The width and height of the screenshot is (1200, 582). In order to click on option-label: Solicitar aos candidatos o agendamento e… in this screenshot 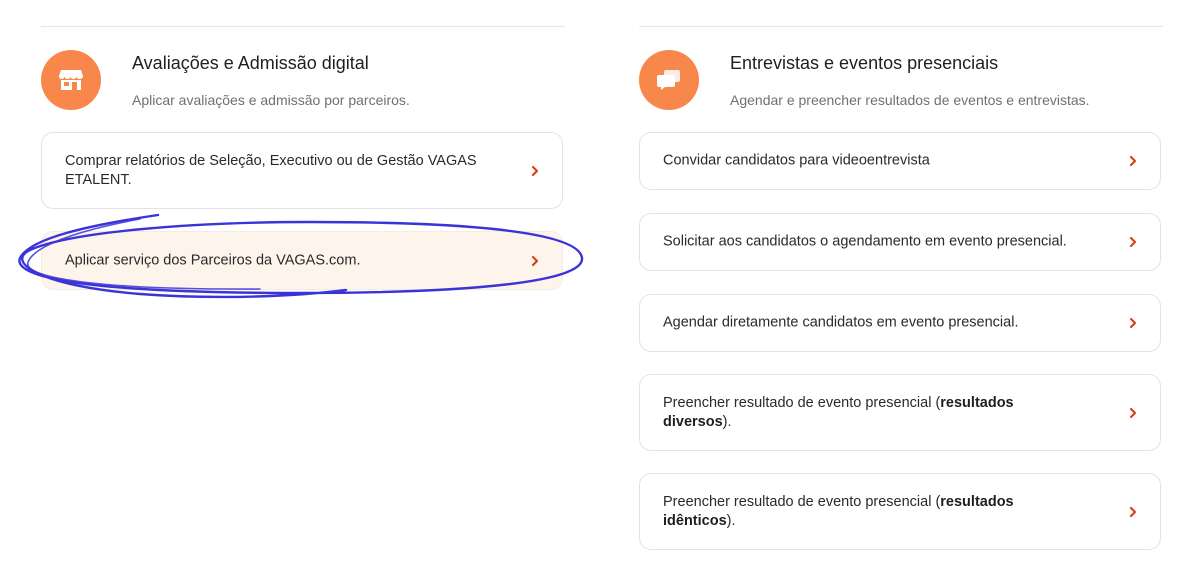, I will do `click(865, 241)`.